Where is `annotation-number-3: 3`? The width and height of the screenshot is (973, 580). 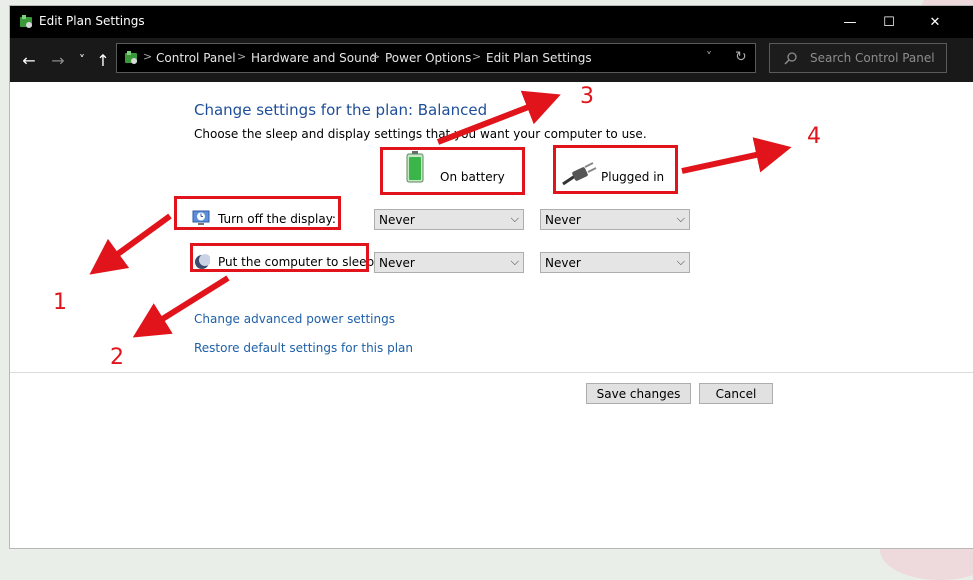 annotation-number-3: 3 is located at coordinates (587, 96).